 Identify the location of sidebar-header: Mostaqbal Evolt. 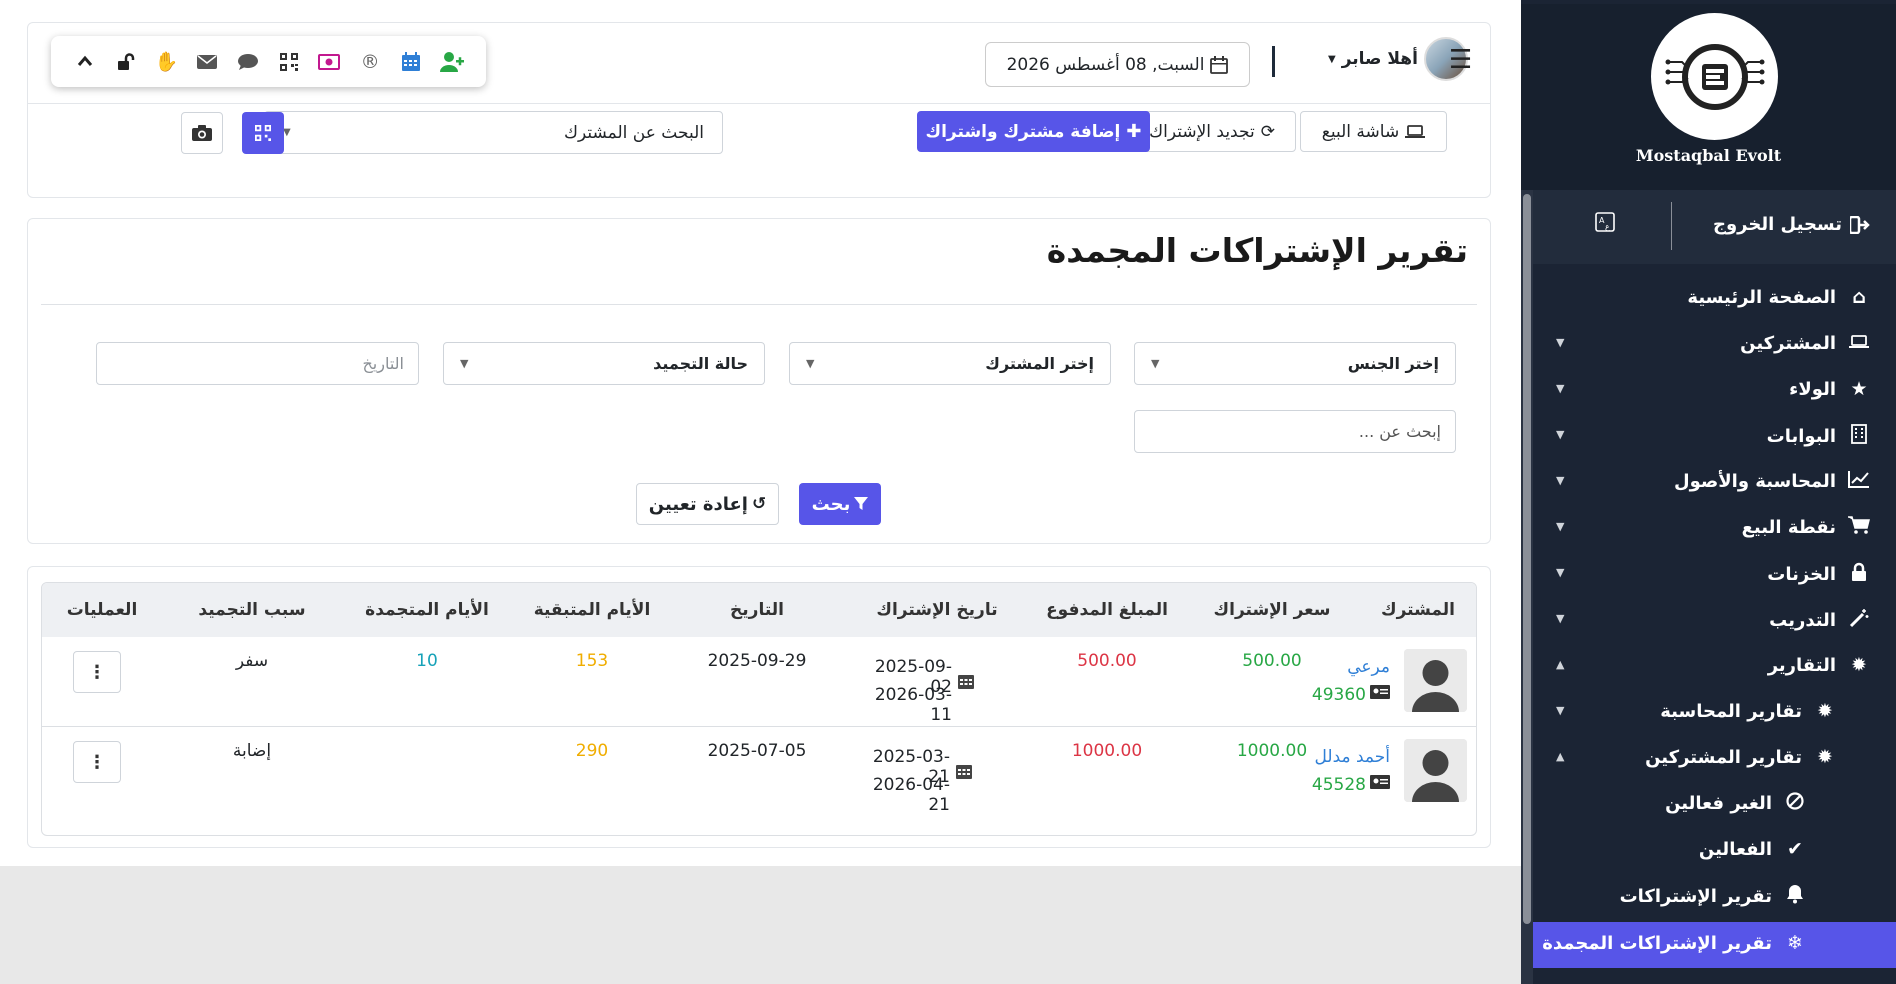
(1708, 97).